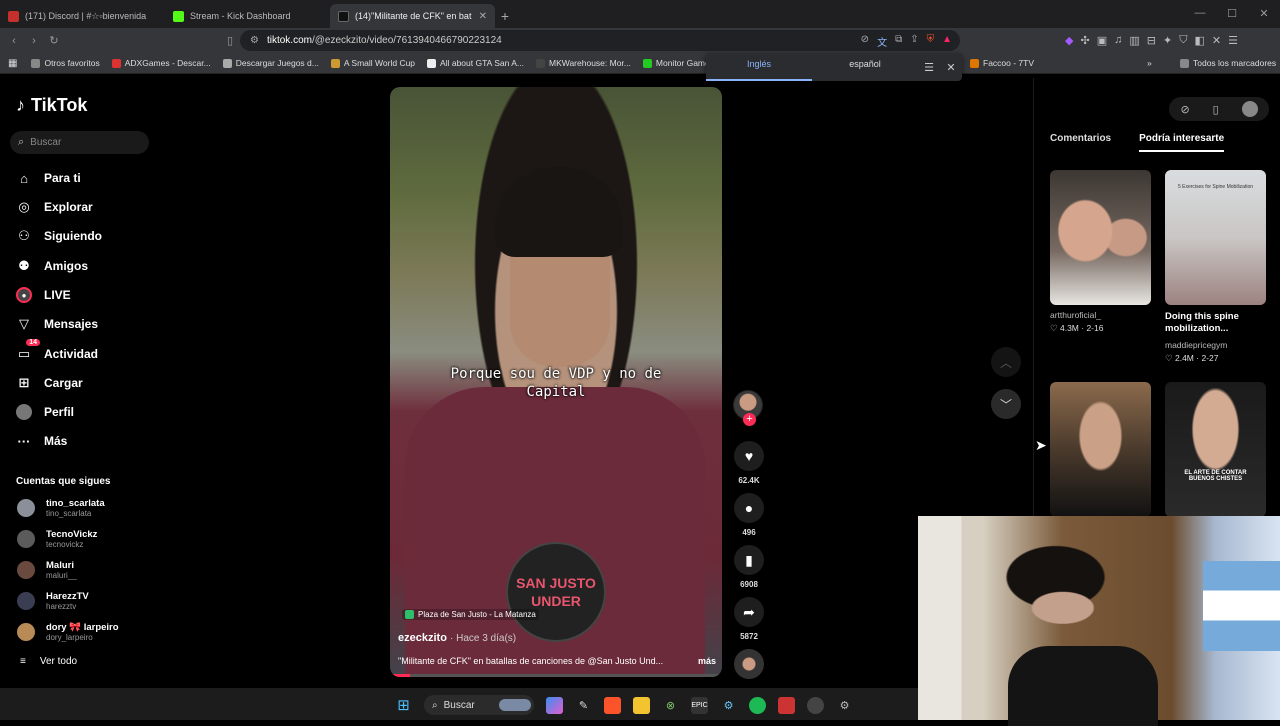 Image resolution: width=1280 pixels, height=726 pixels. I want to click on close-window-icon: ✕, so click(1264, 13).